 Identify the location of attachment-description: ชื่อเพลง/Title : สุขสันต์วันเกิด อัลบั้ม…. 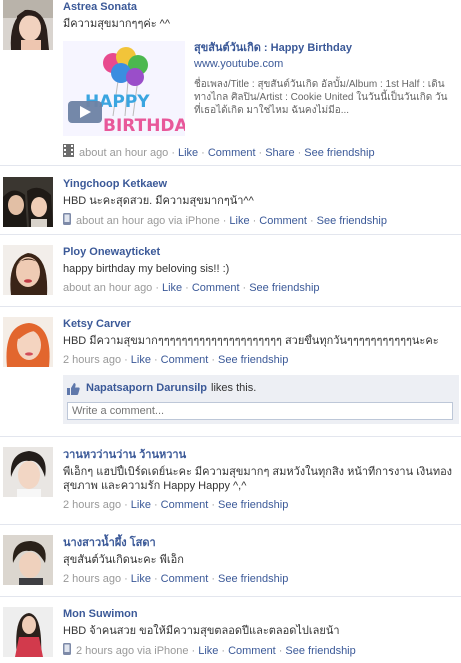
(321, 97).